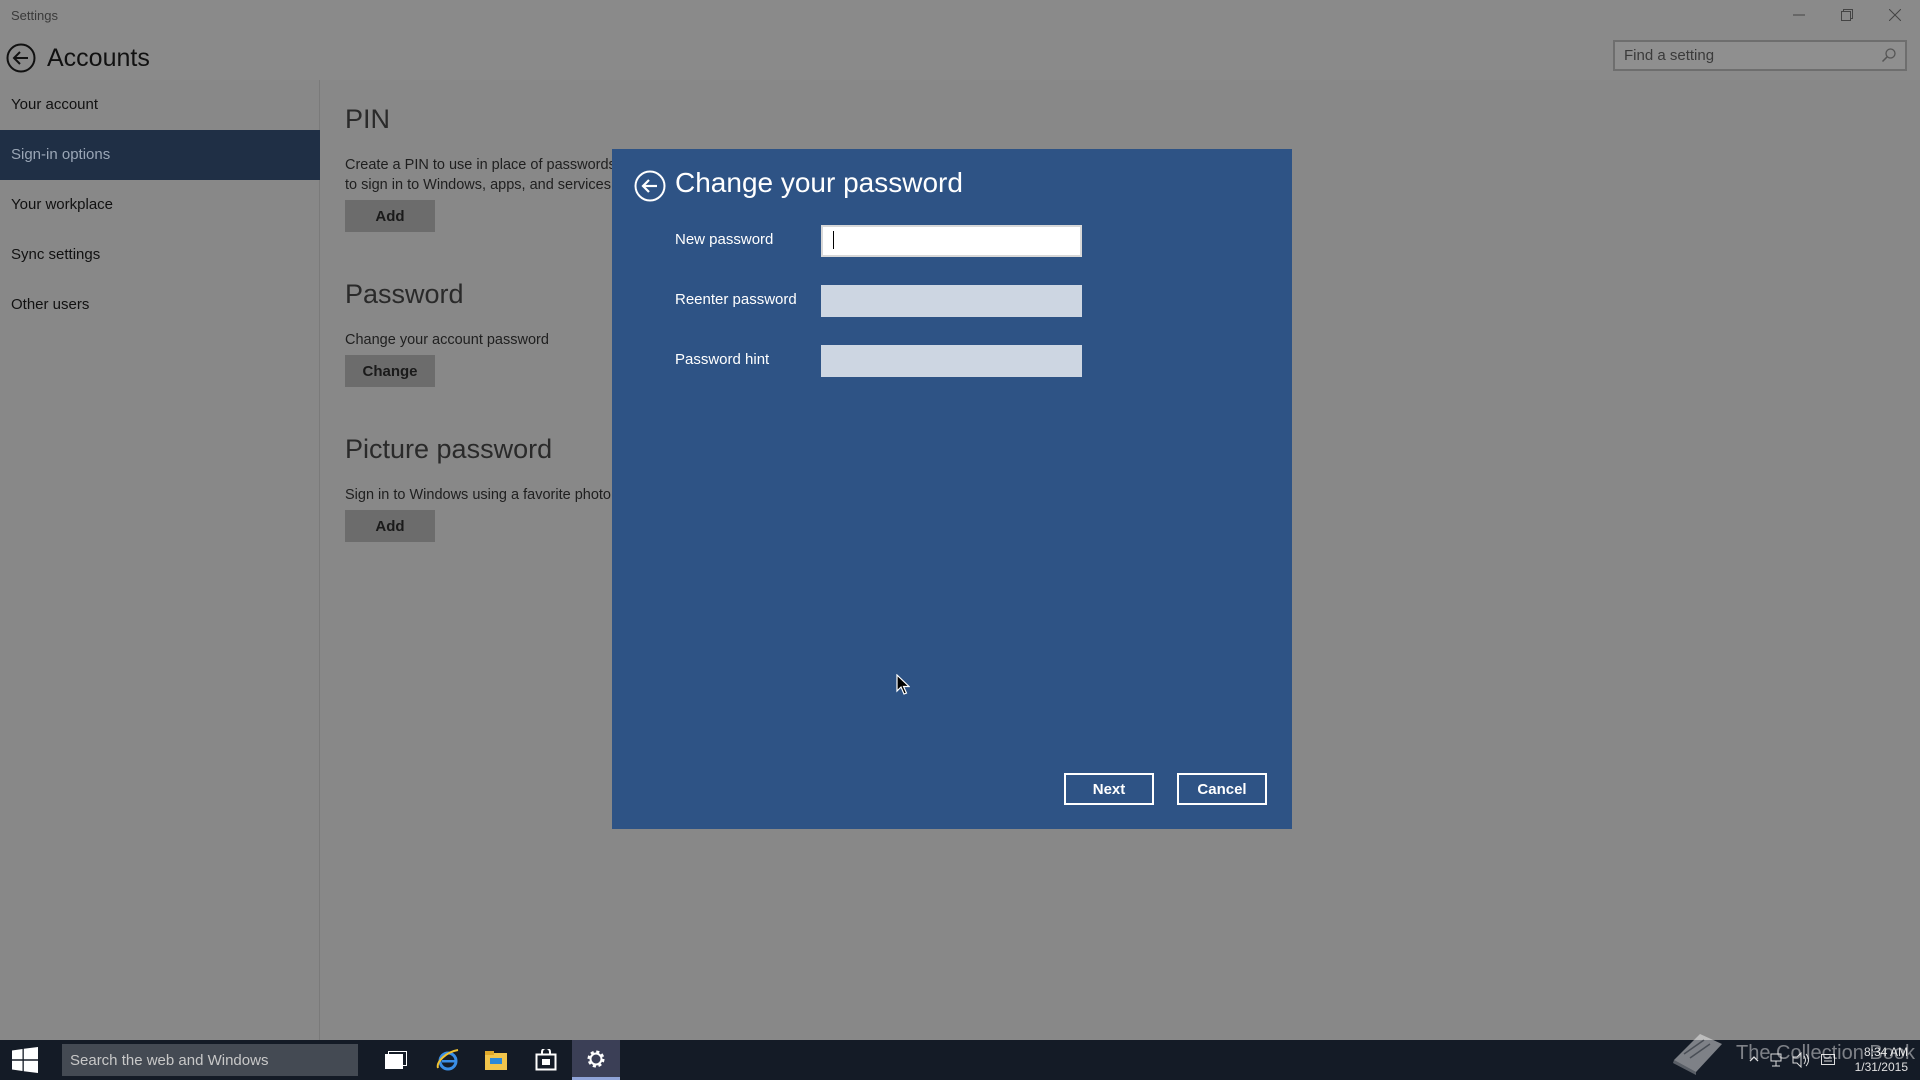  Describe the element at coordinates (160, 205) in the screenshot. I see `sidebar-item-your-workplace: Your workplace` at that location.